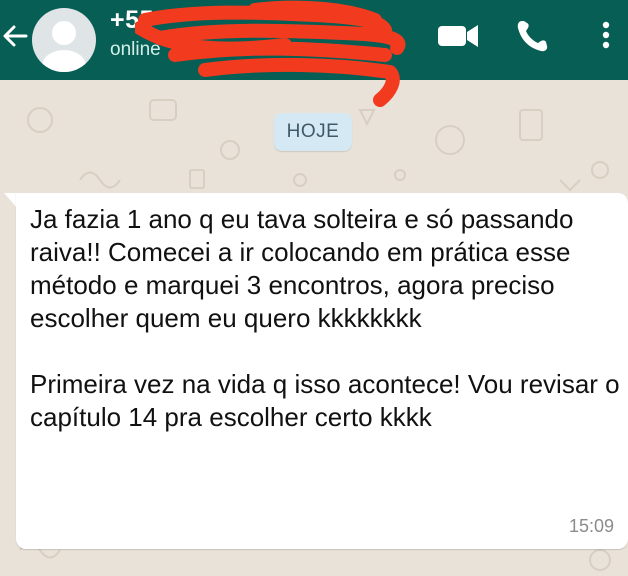 This screenshot has height=576, width=628. I want to click on message-time: 15:09, so click(591, 526).